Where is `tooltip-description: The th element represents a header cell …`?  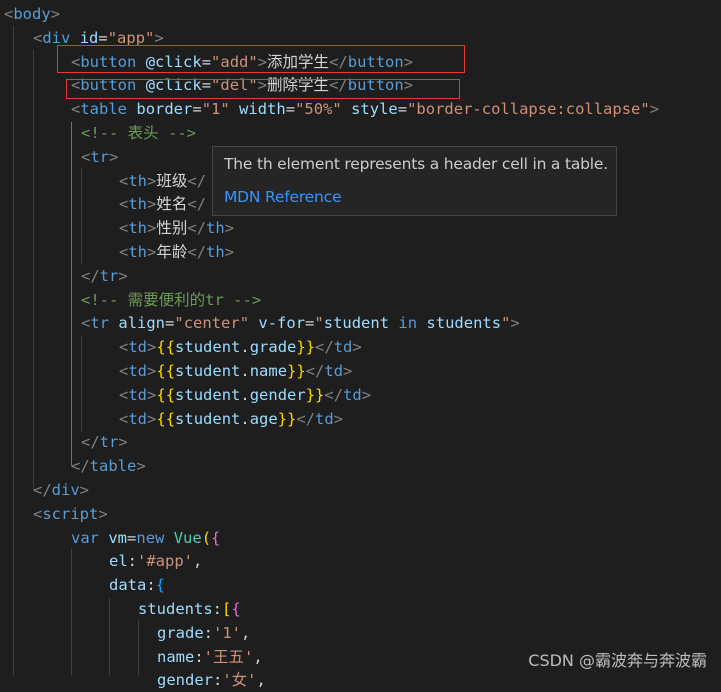 tooltip-description: The th element represents a header cell … is located at coordinates (416, 164).